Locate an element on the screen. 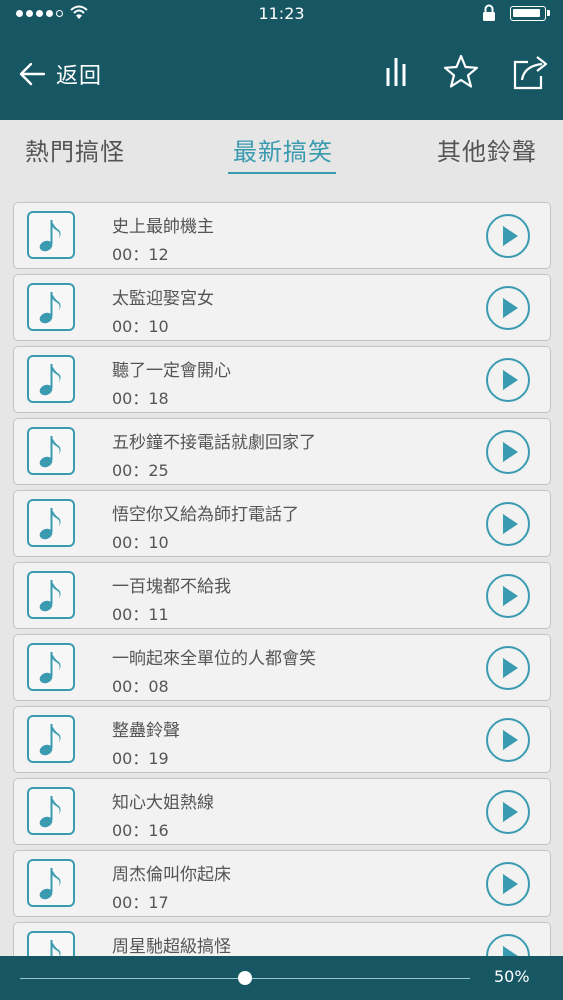 The image size is (563, 1000). ringtone-title: 五秒鐘不接電話就劇回家了 is located at coordinates (214, 443).